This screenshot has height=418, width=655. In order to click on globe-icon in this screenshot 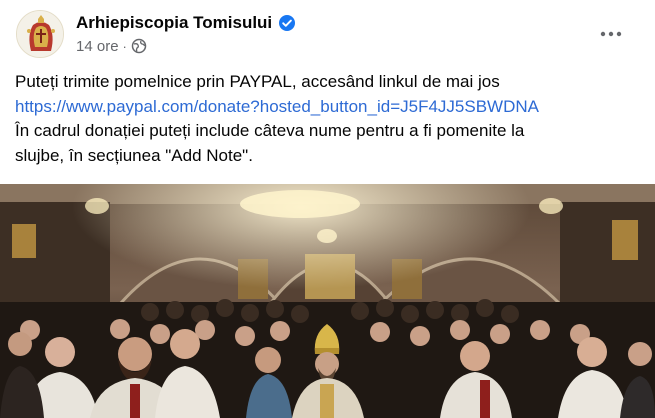, I will do `click(139, 46)`.